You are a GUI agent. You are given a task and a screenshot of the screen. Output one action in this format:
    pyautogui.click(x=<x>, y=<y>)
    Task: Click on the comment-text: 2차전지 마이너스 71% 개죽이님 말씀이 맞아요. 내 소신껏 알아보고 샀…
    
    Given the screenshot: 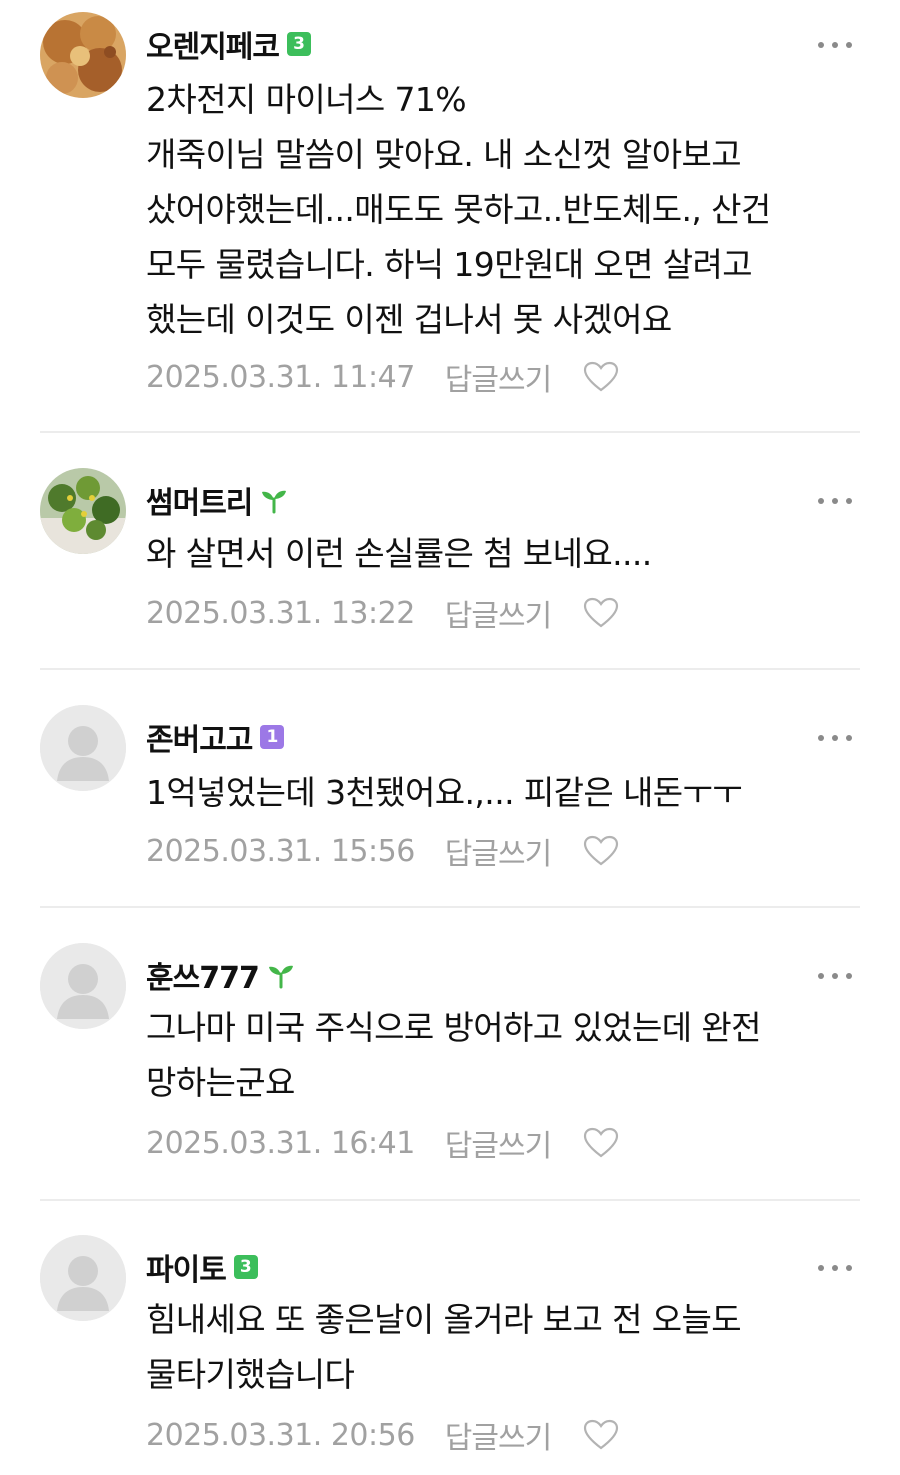 What is the action you would take?
    pyautogui.click(x=458, y=209)
    